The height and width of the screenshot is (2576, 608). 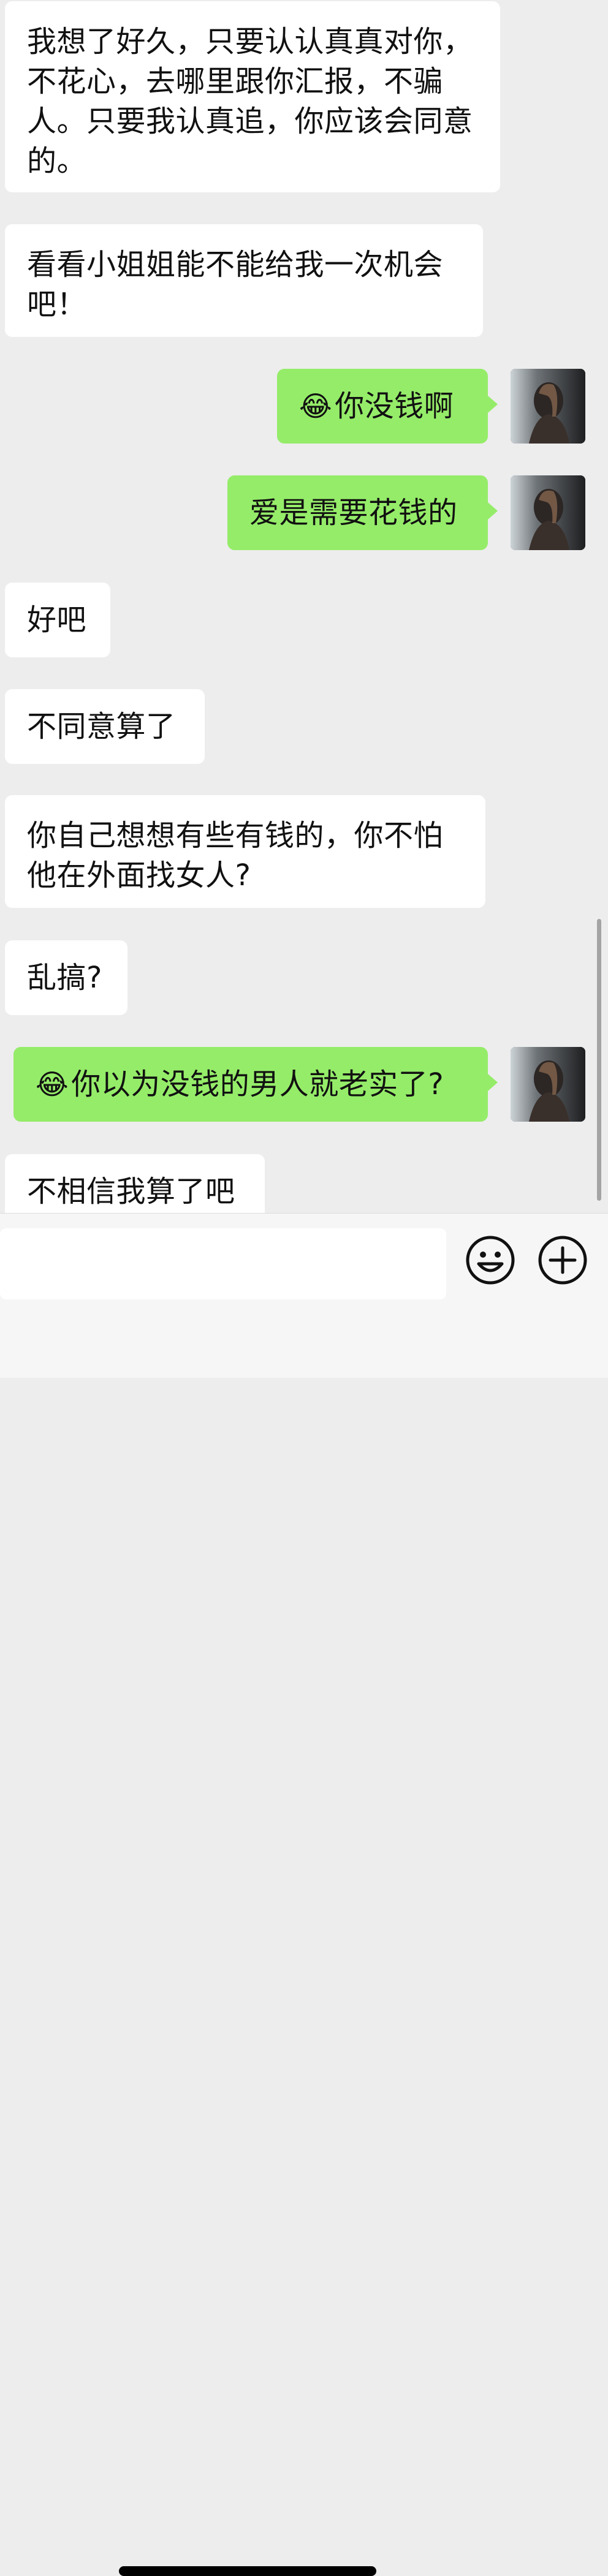 I want to click on message-text: 你自己想想有些有钱的，你不怕他在外面找女人?, so click(x=235, y=855).